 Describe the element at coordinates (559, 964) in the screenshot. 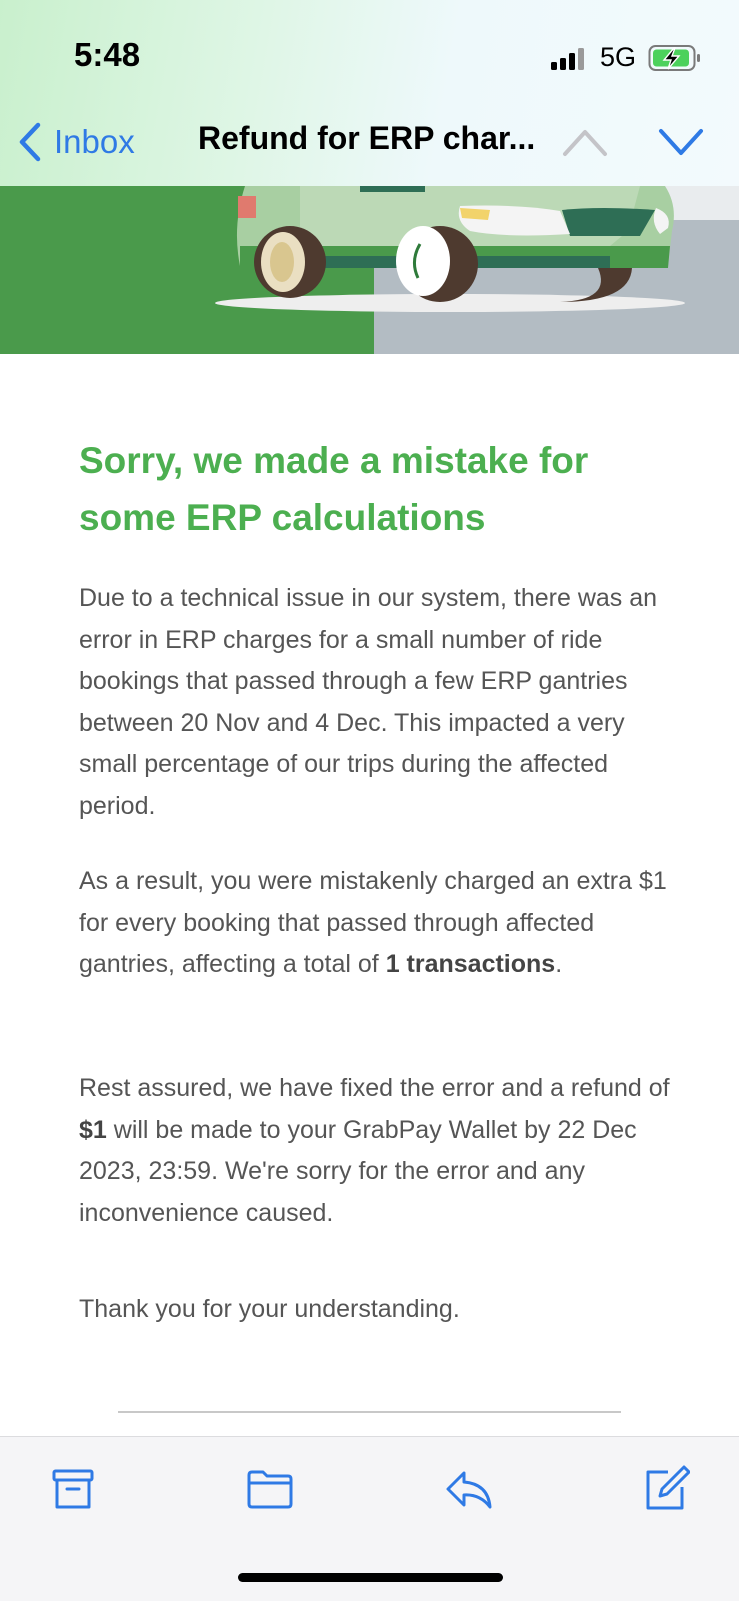

I see `paragraph-result-end: .` at that location.